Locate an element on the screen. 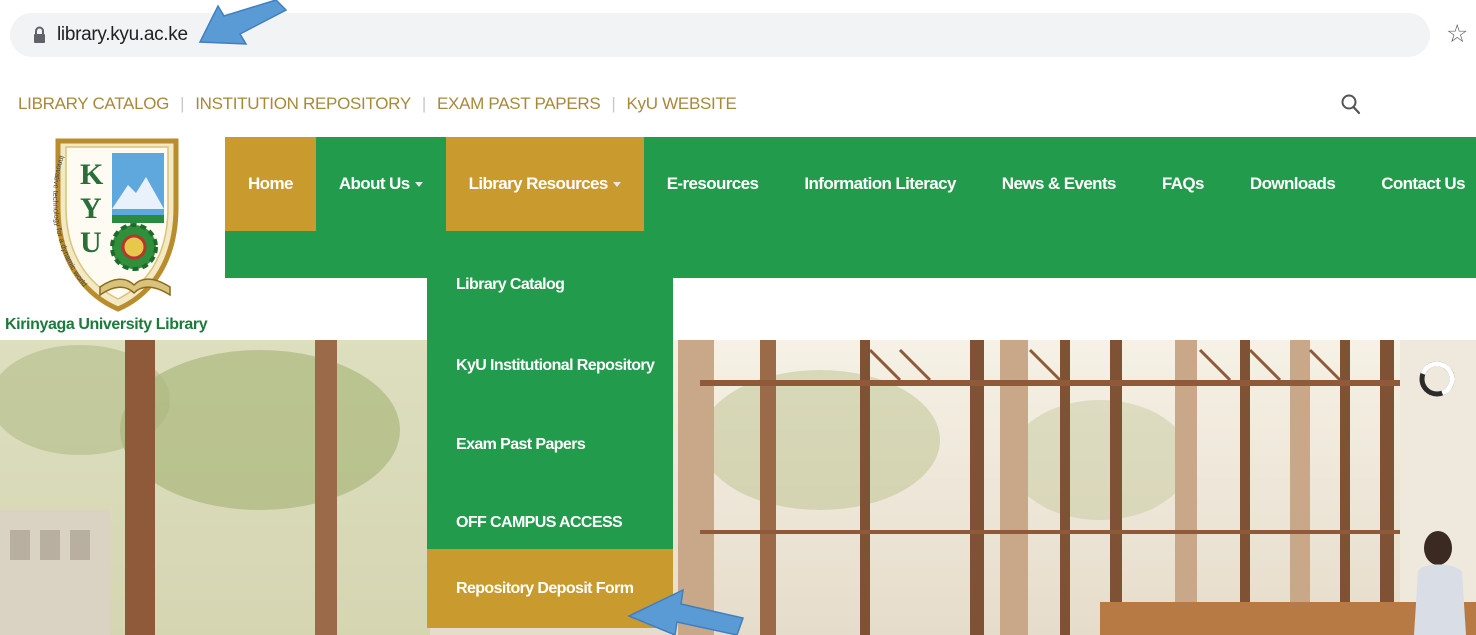  logo-letters: K Y U is located at coordinates (92, 208).